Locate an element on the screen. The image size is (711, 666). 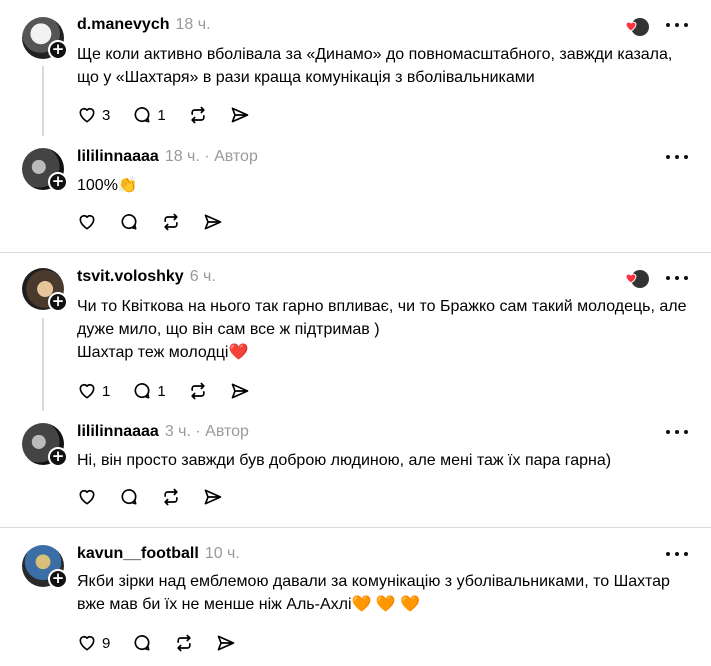
username: d.manevych is located at coordinates (123, 24).